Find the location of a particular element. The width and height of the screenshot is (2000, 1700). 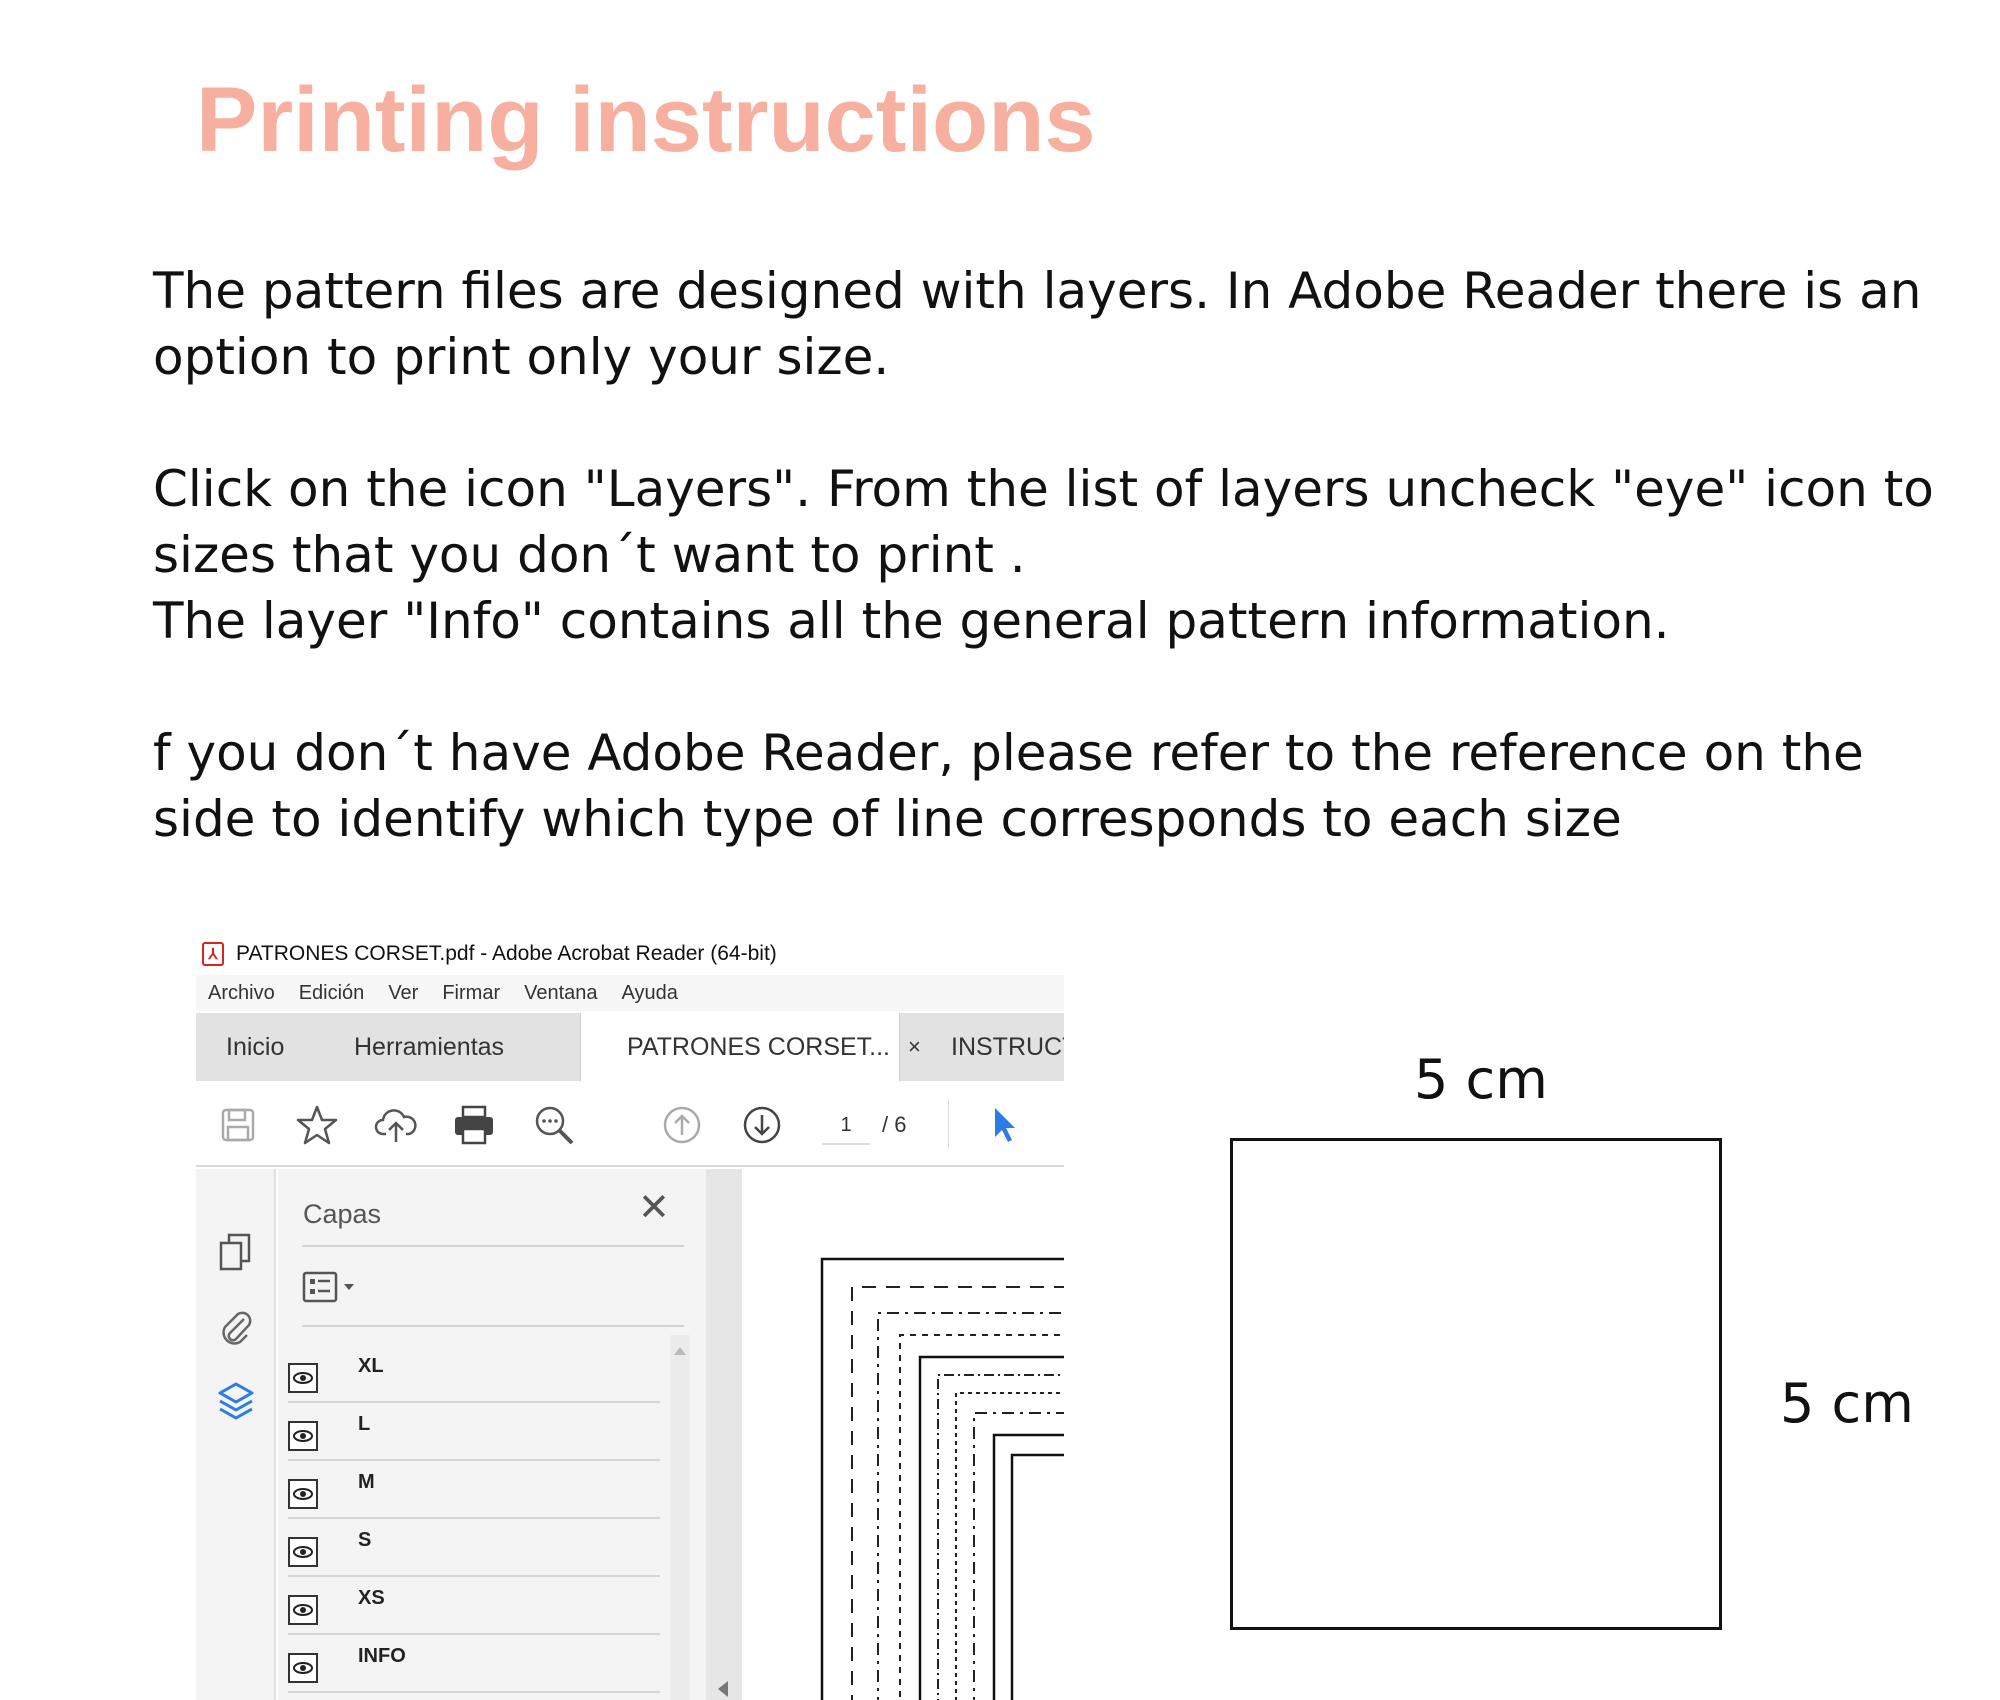

document-viewer is located at coordinates (903, 1434).